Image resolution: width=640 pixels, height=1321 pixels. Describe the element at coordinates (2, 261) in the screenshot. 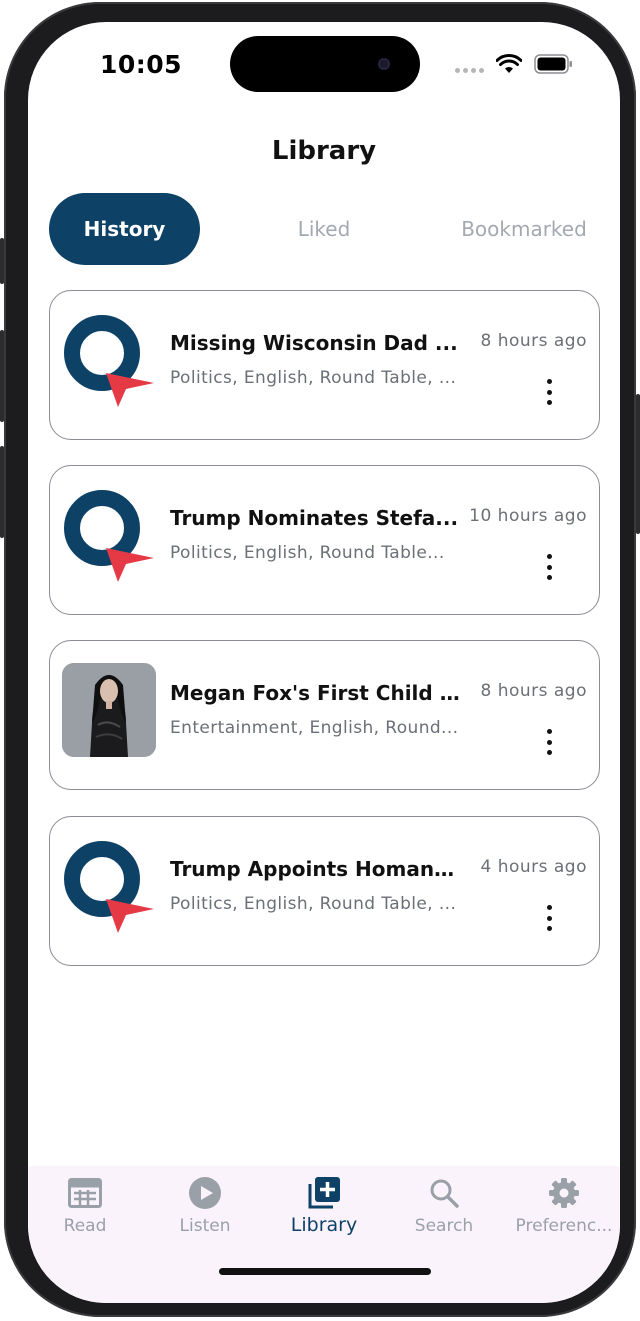

I see `action-button` at that location.